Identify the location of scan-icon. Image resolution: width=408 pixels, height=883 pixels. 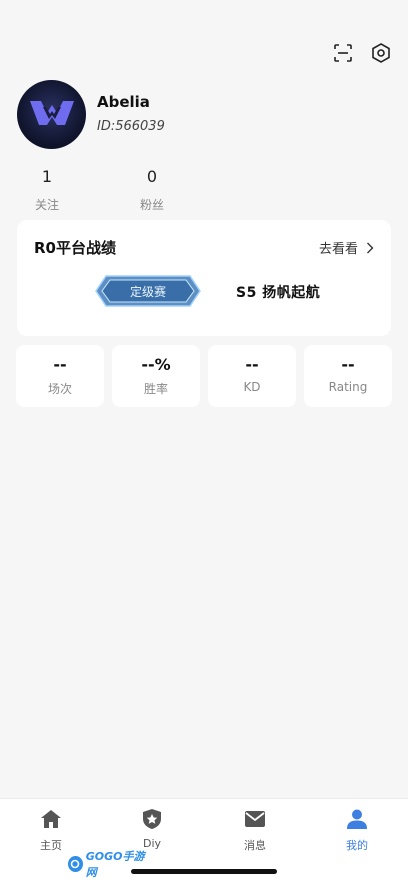
(343, 53).